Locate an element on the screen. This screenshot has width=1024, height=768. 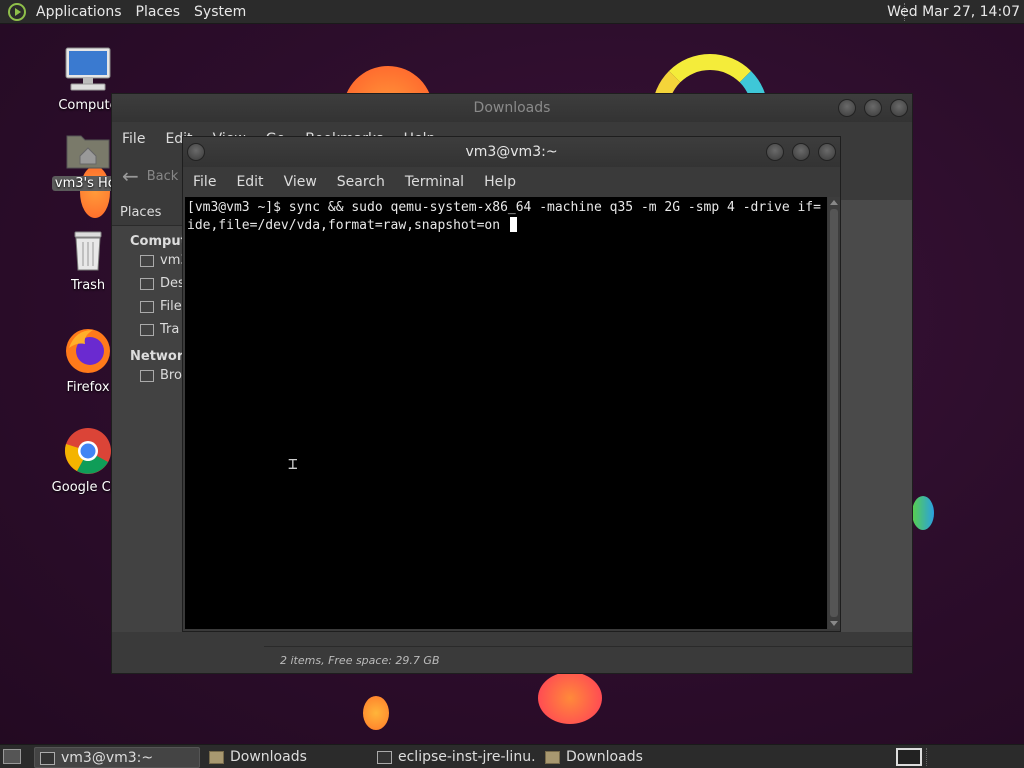
window-title: vm3@vm3:~ is located at coordinates (511, 152).